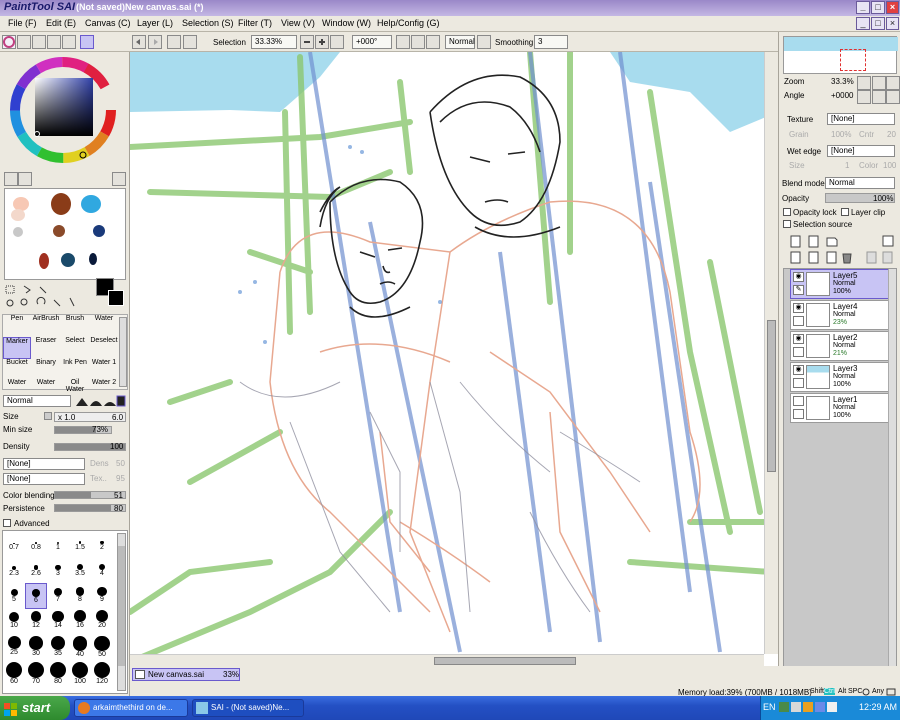 Image resolution: width=900 pixels, height=720 pixels. I want to click on tool-brush: Brush, so click(75, 326).